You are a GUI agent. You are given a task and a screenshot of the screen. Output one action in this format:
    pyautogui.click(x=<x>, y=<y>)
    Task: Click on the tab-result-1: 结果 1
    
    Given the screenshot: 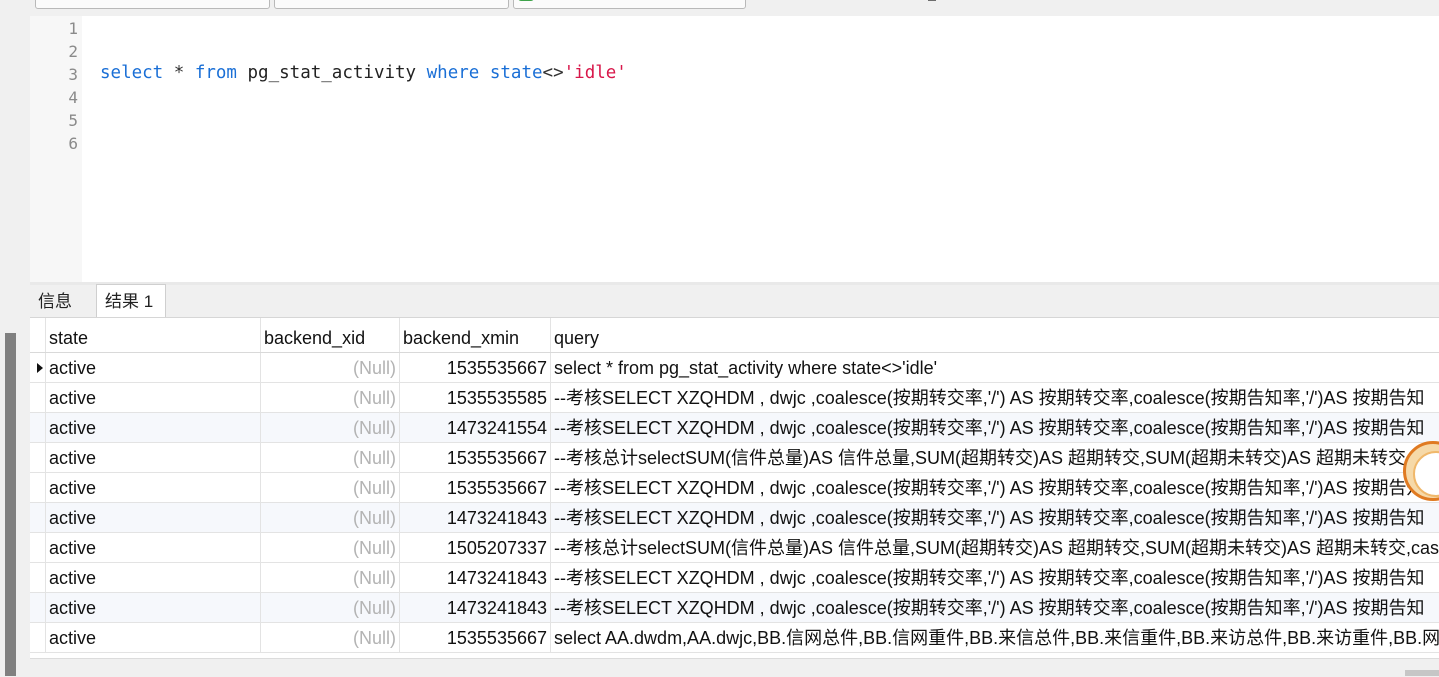 What is the action you would take?
    pyautogui.click(x=131, y=300)
    